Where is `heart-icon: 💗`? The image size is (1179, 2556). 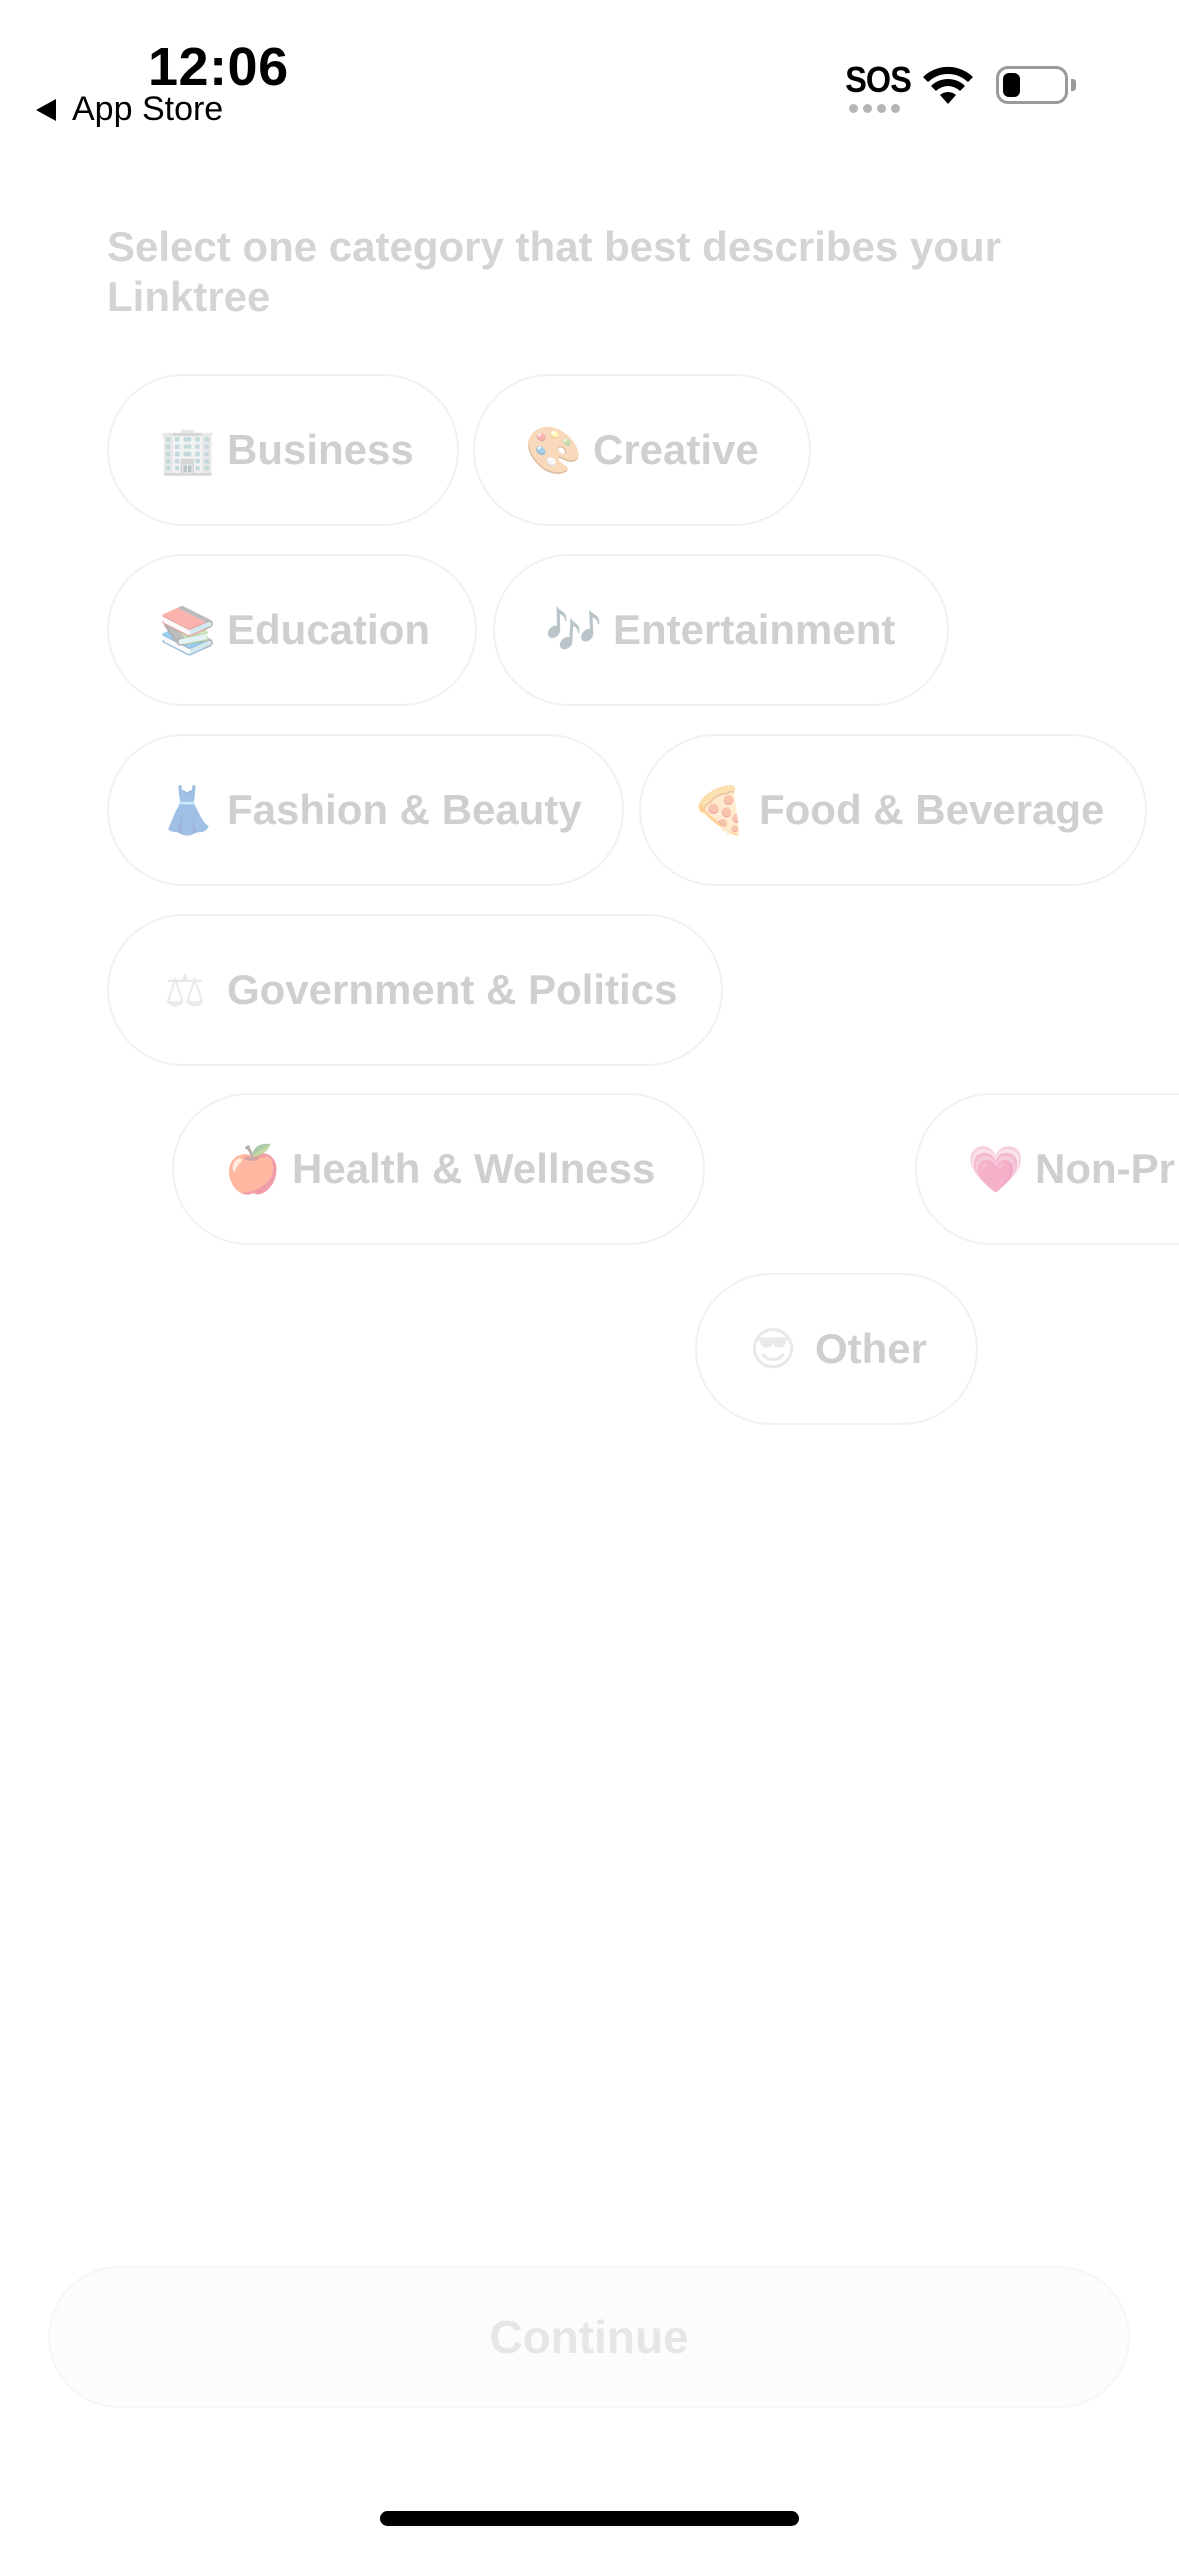
heart-icon: 💗 is located at coordinates (996, 1168).